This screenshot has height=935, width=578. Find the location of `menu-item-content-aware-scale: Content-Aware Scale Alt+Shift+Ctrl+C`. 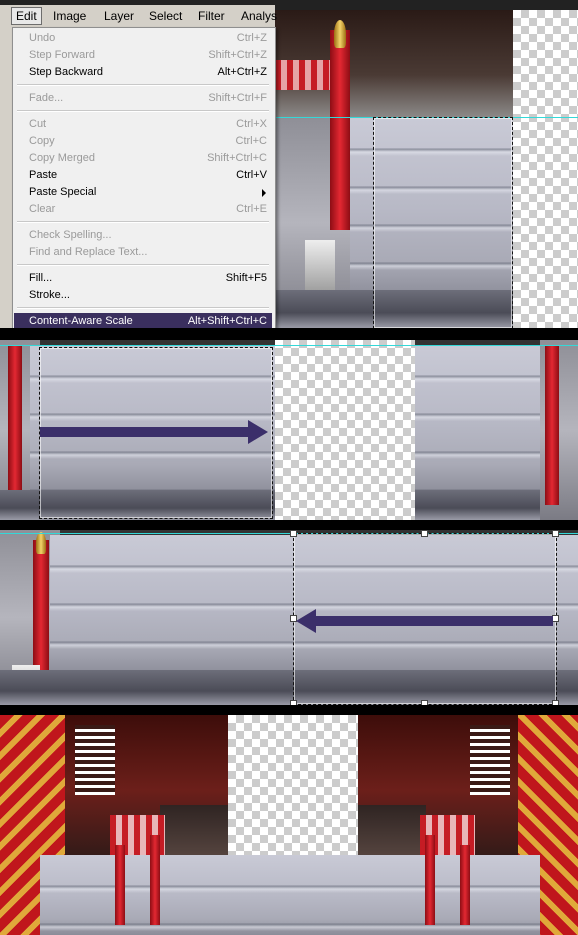

menu-item-content-aware-scale: Content-Aware Scale Alt+Shift+Ctrl+C is located at coordinates (143, 320).